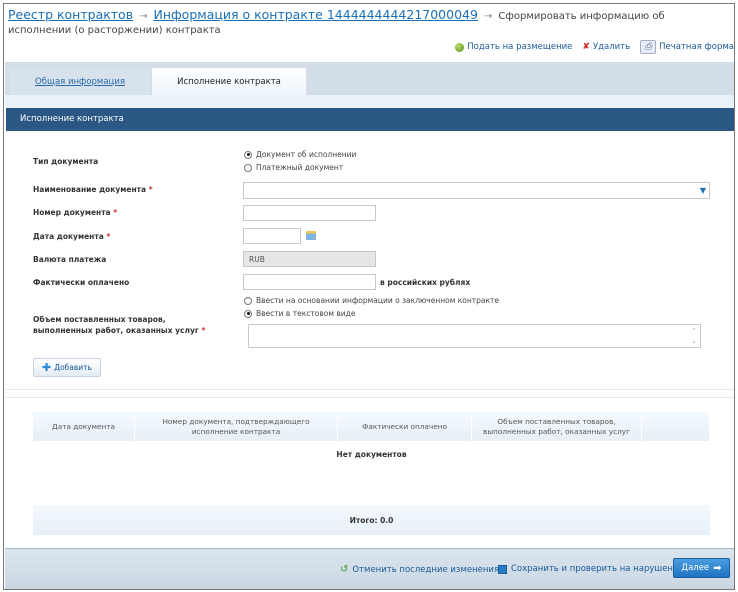  I want to click on table-empty-message: Нет документов, so click(371, 454).